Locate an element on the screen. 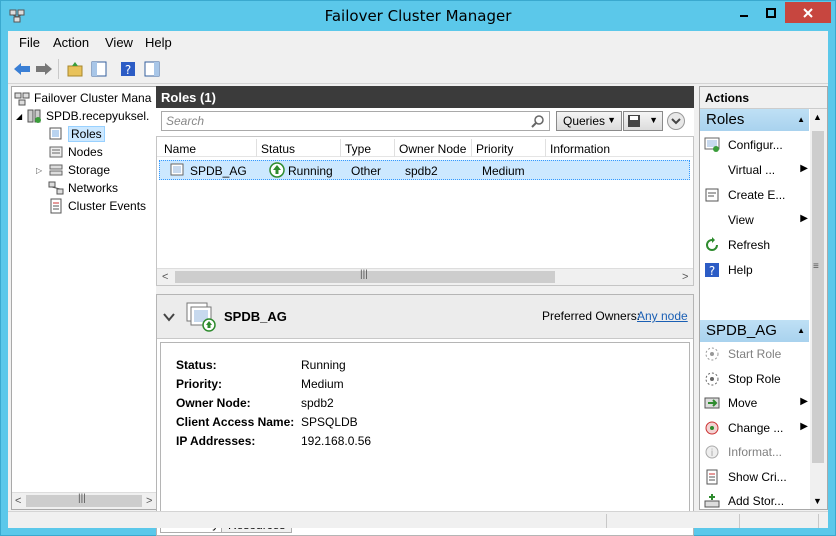  action-stop-role: Stop Role is located at coordinates (756, 379).